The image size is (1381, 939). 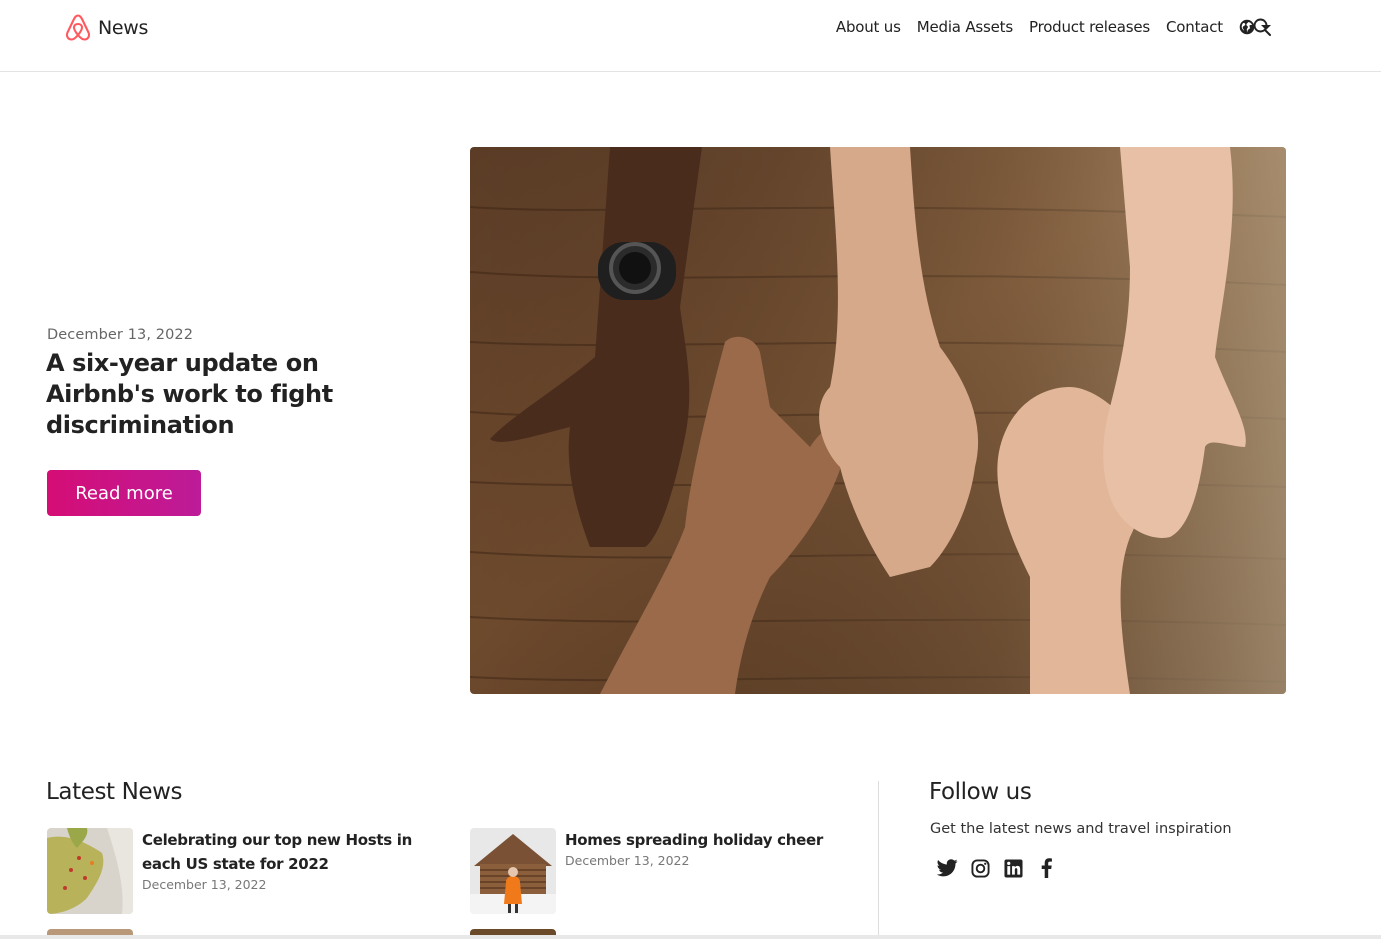 What do you see at coordinates (690, 937) in the screenshot?
I see `horizontal-scrollbar` at bounding box center [690, 937].